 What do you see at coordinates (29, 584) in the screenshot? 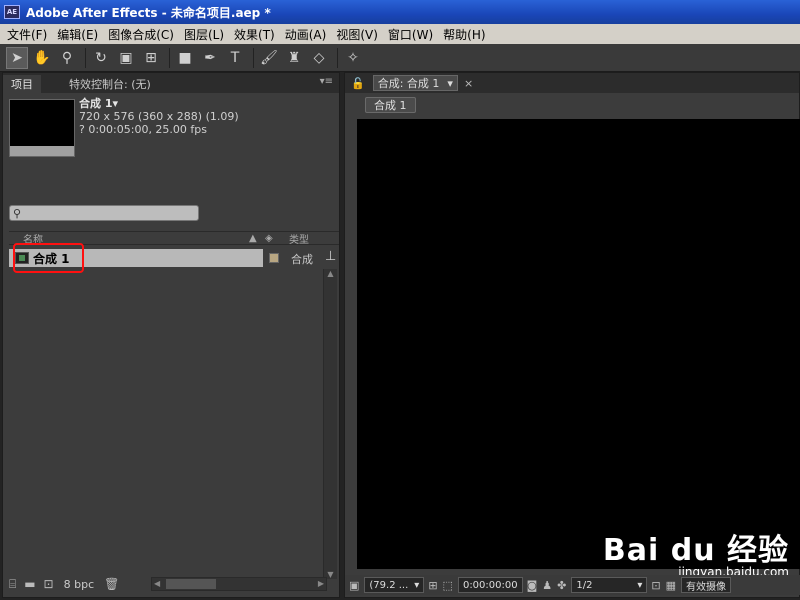
I see `new-folder-icon: ▬` at bounding box center [29, 584].